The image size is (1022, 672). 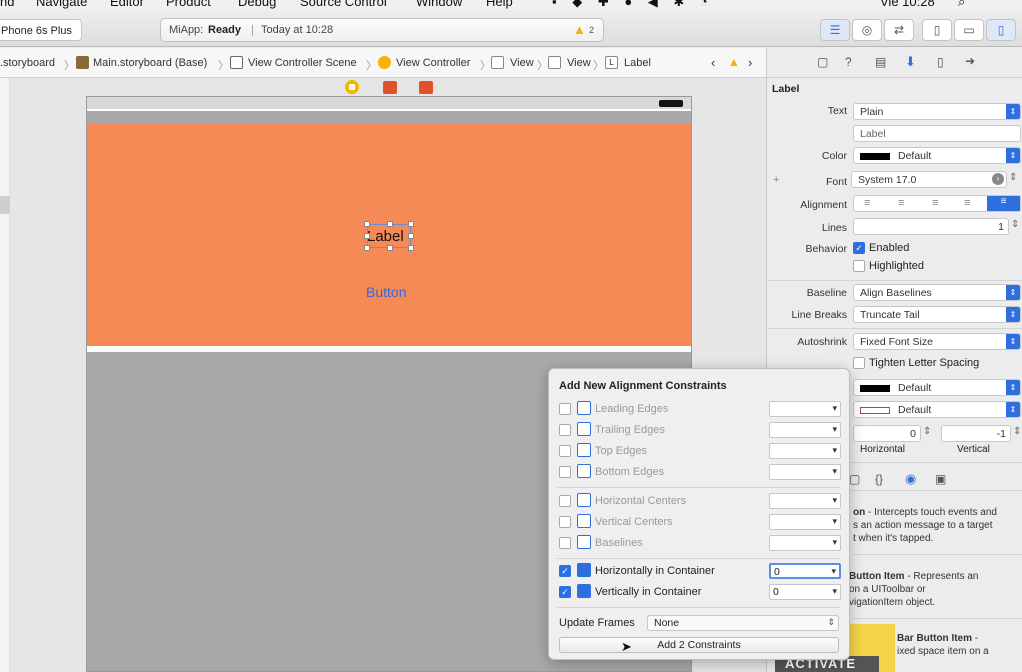 What do you see at coordinates (1015, 224) in the screenshot?
I see `lines-stepper-icon: ⇕` at bounding box center [1015, 224].